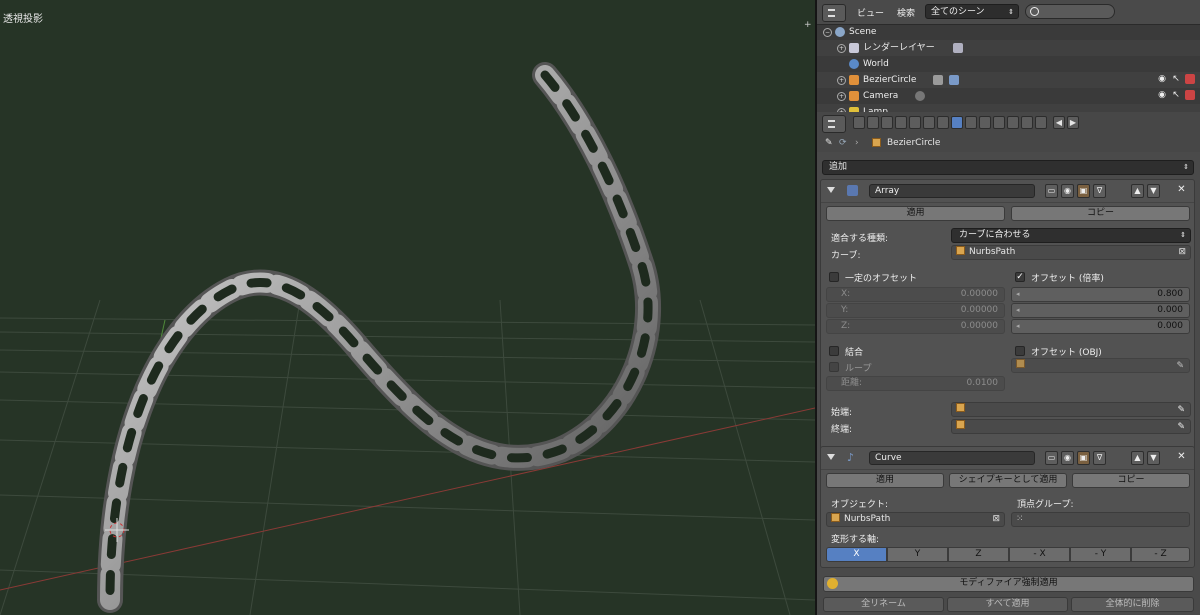  I want to click on cursor-icon: ↖, so click(1176, 95).